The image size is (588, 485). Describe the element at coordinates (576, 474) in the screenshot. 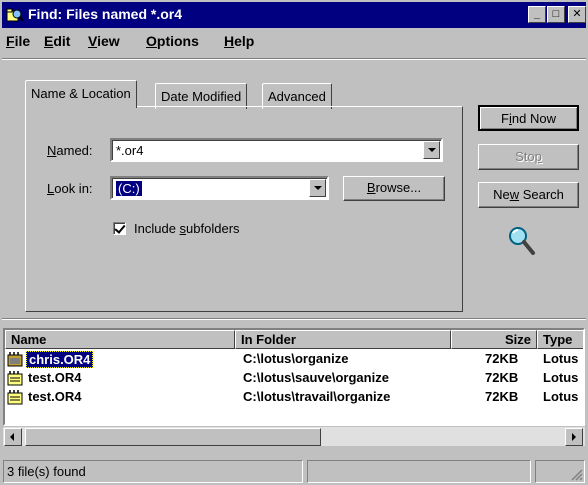

I see `resize-grip-icon` at that location.